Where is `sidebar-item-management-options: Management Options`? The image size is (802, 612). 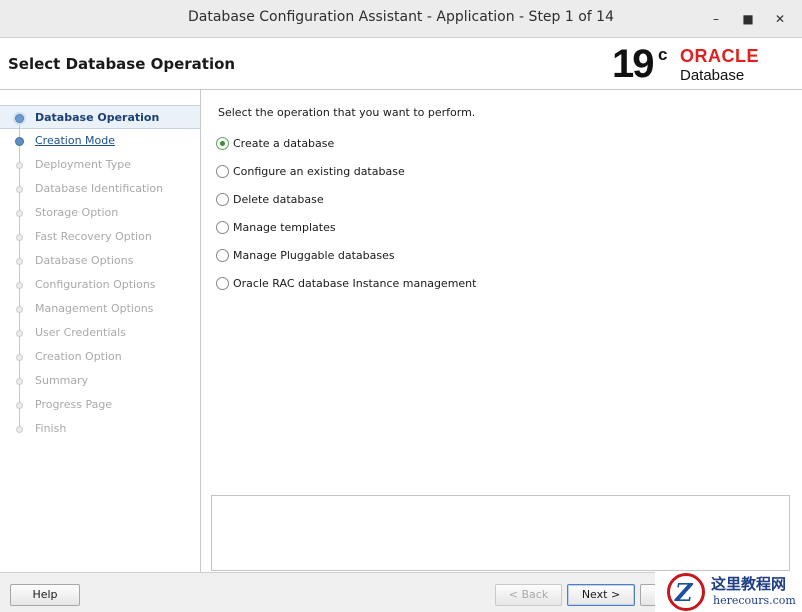
sidebar-item-management-options: Management Options is located at coordinates (100, 309).